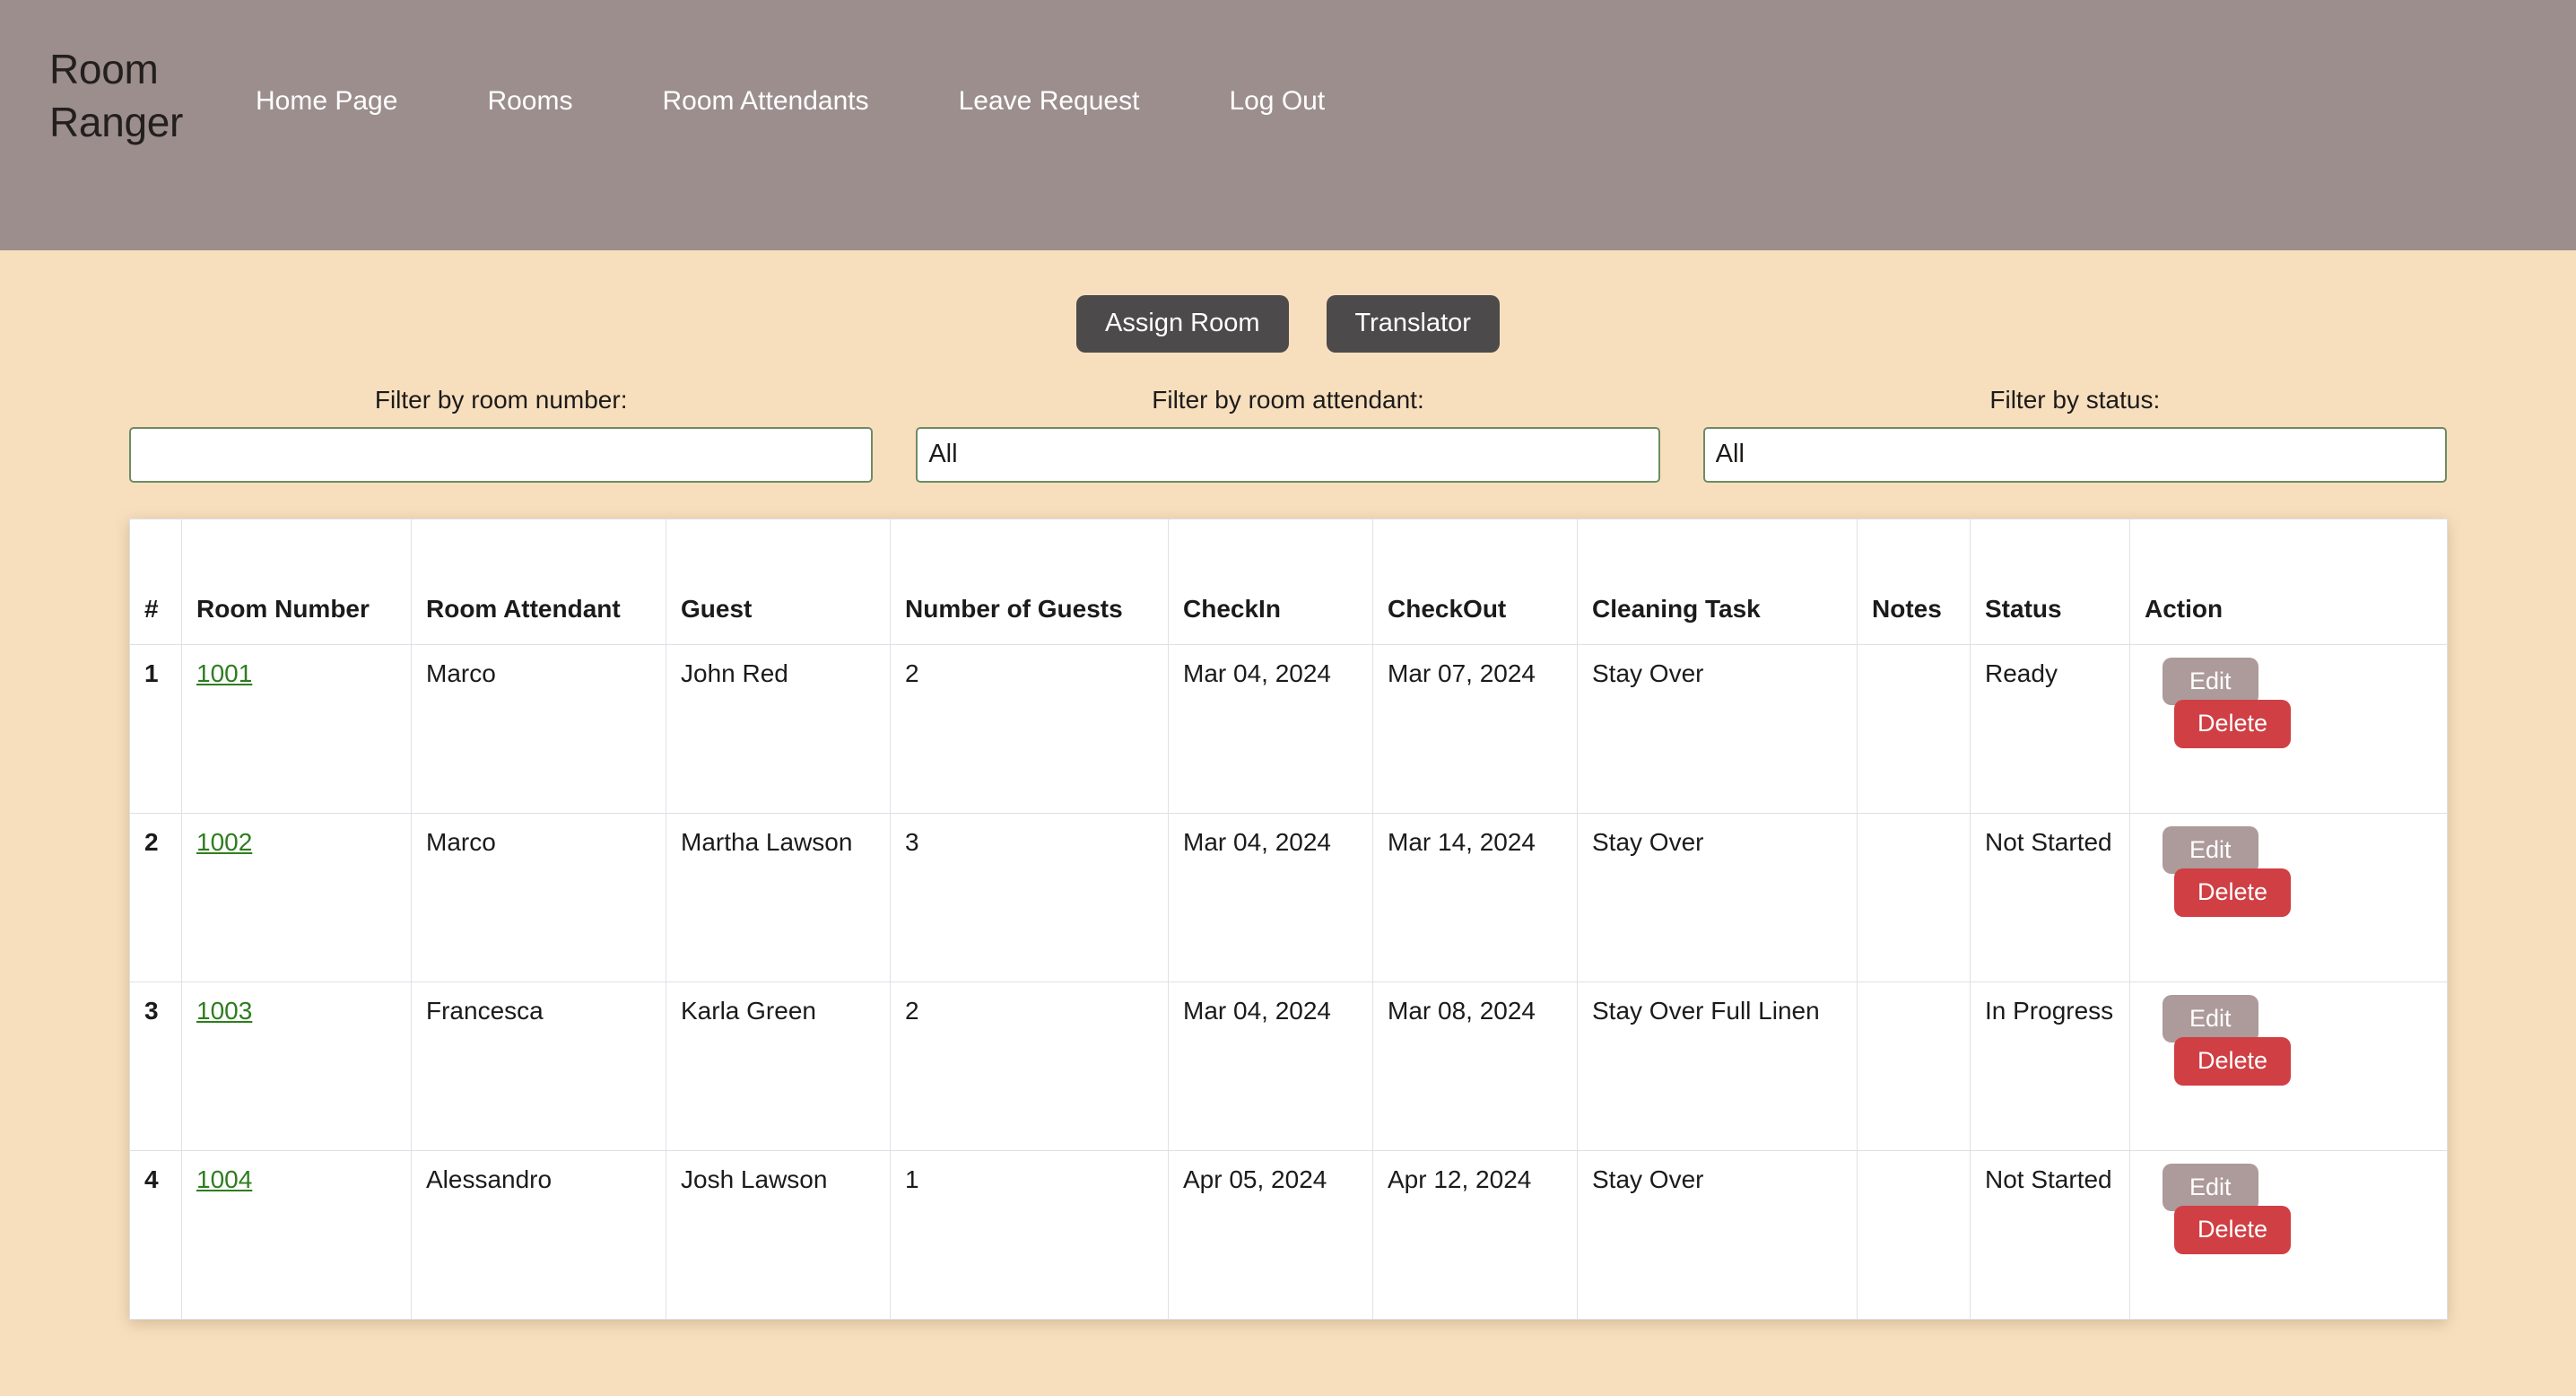 This screenshot has width=2576, height=1396. Describe the element at coordinates (296, 1234) in the screenshot. I see `room-number-cell: 1004` at that location.